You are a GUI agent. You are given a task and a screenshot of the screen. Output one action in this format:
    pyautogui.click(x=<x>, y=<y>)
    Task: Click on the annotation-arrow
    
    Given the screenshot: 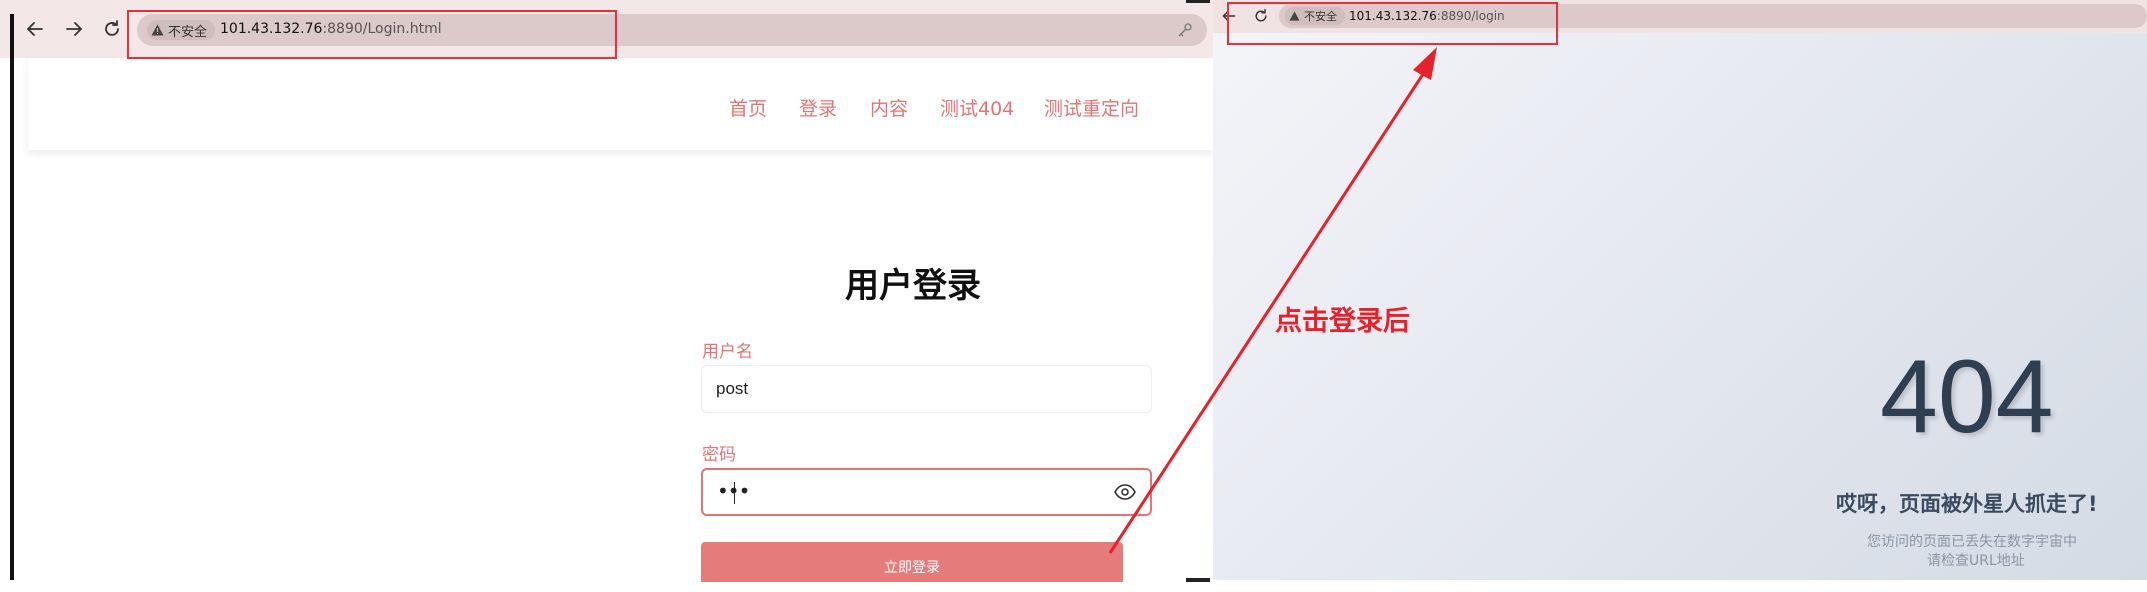 What is the action you would take?
    pyautogui.click(x=1272, y=300)
    